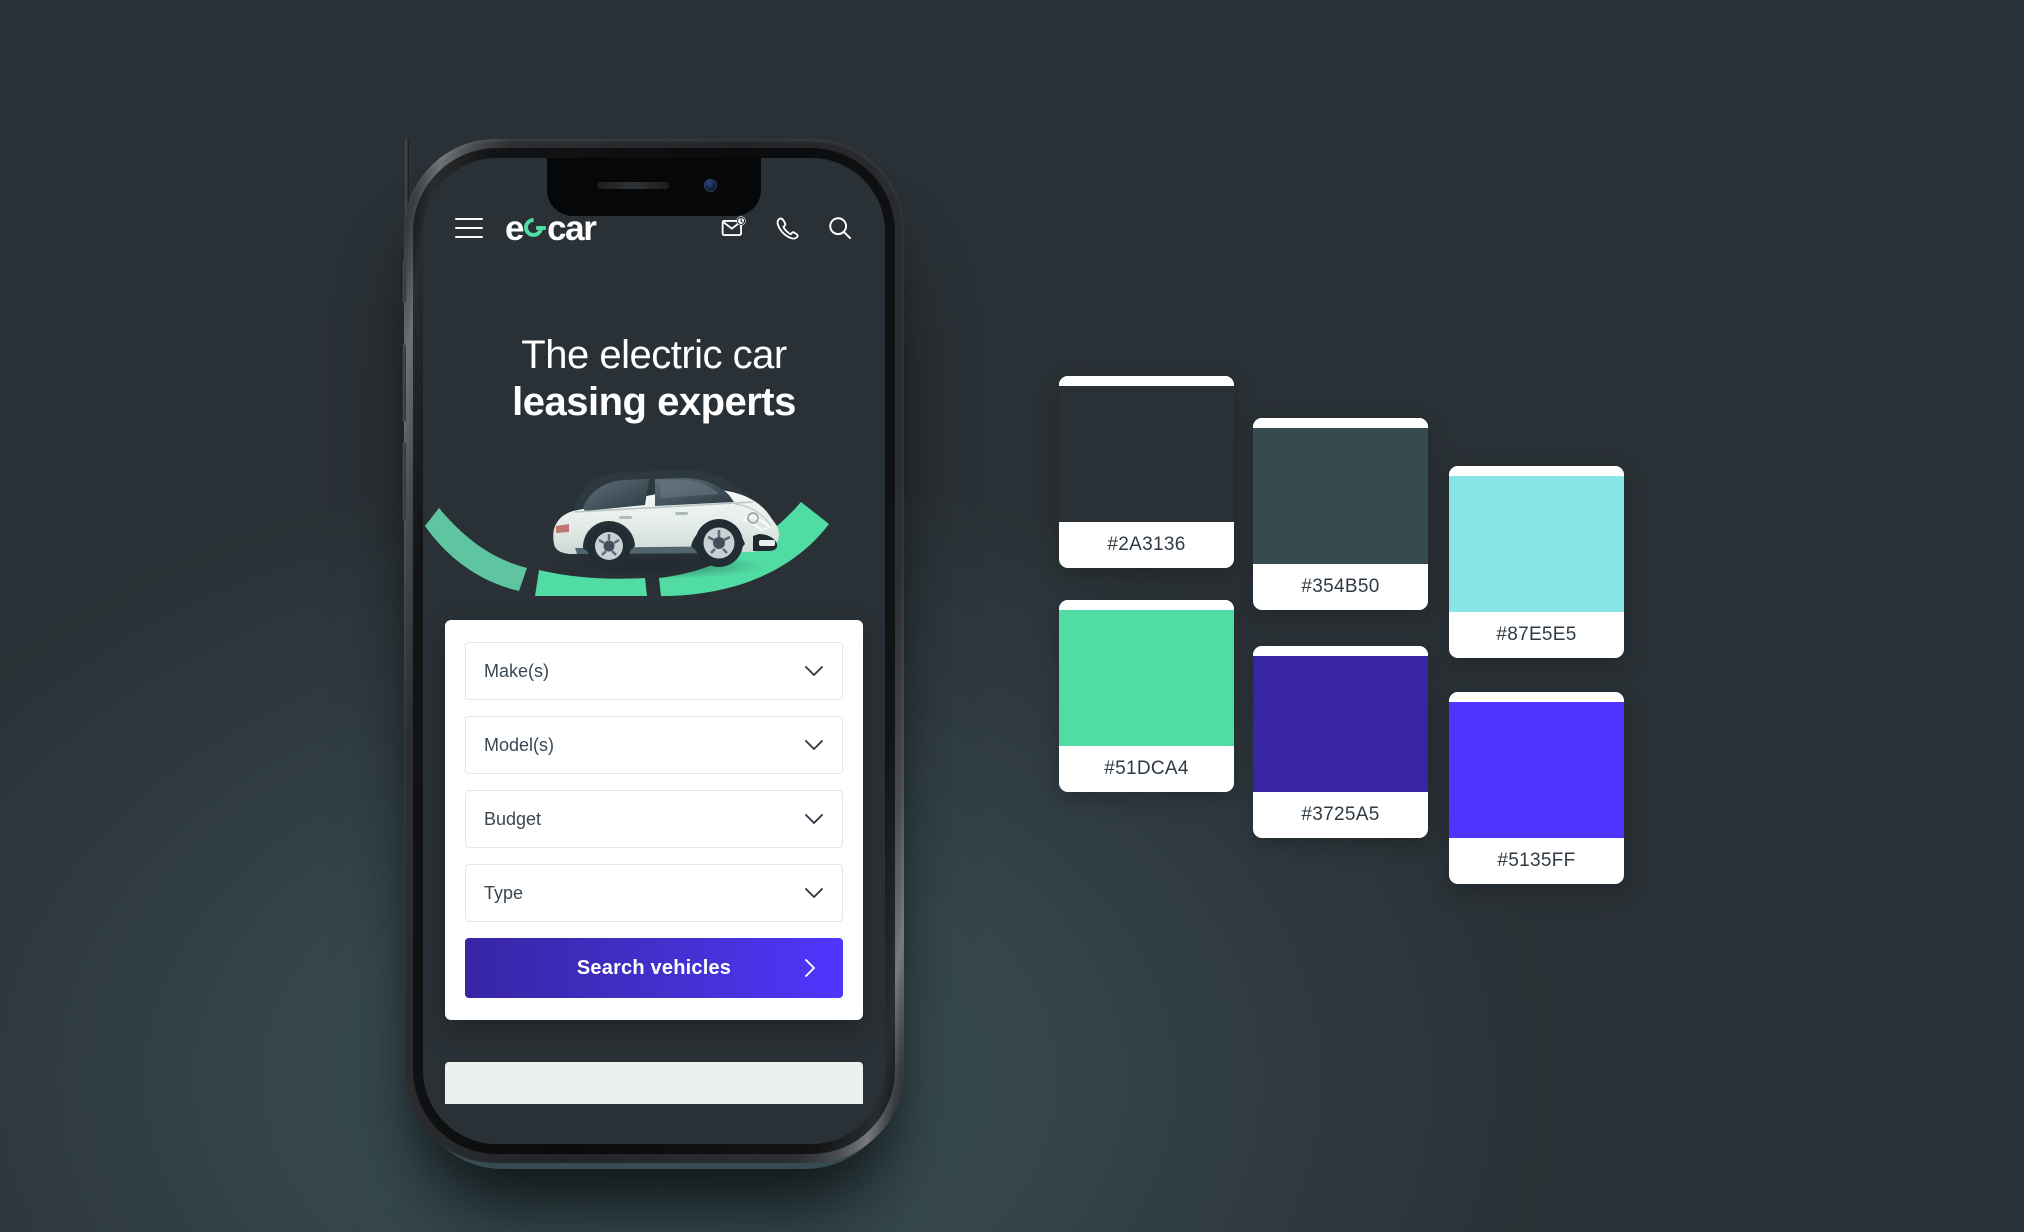  What do you see at coordinates (710, 185) in the screenshot?
I see `front-camera-icon` at bounding box center [710, 185].